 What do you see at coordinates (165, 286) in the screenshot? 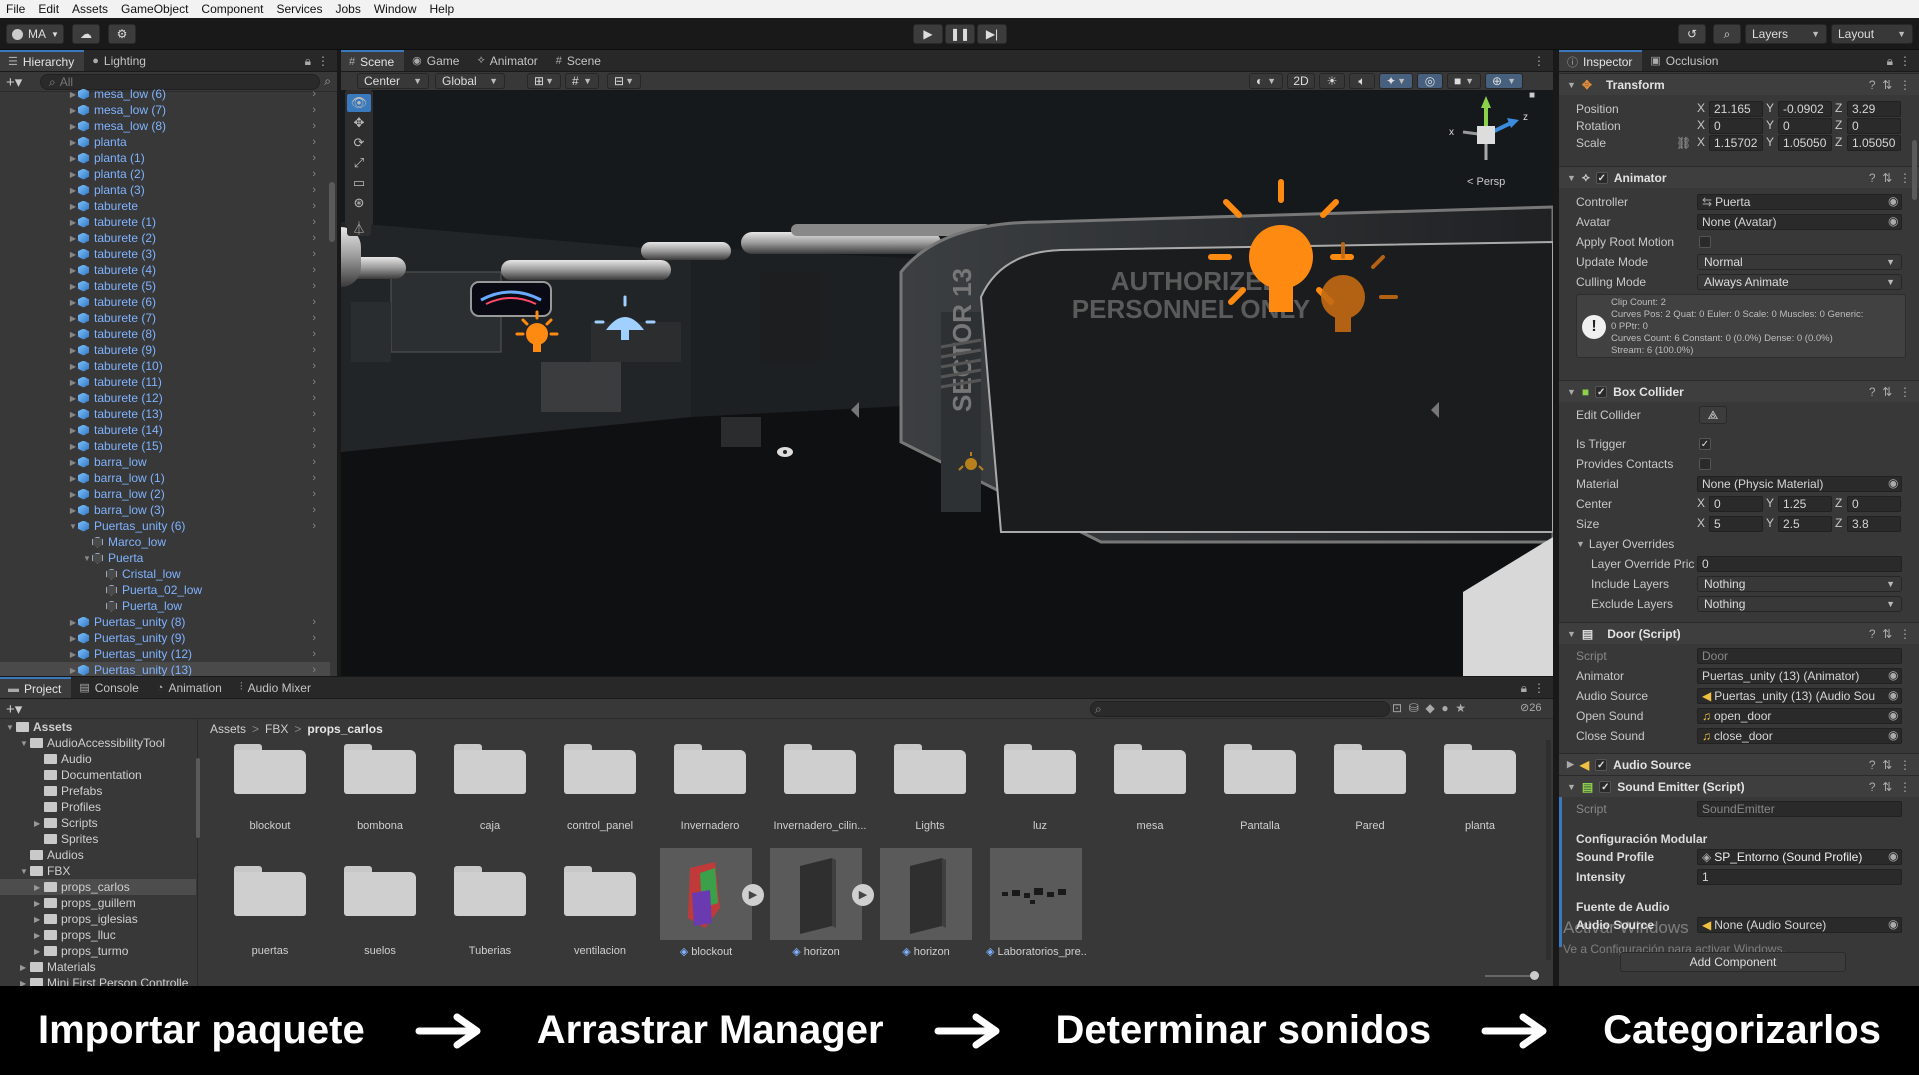
I see `hierarchy-item: ▶ taburete (5) ›` at bounding box center [165, 286].